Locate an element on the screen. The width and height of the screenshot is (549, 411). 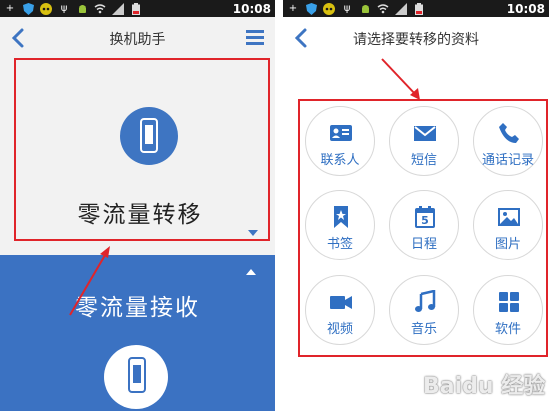
page-title: 换机助手 is located at coordinates (137, 40).